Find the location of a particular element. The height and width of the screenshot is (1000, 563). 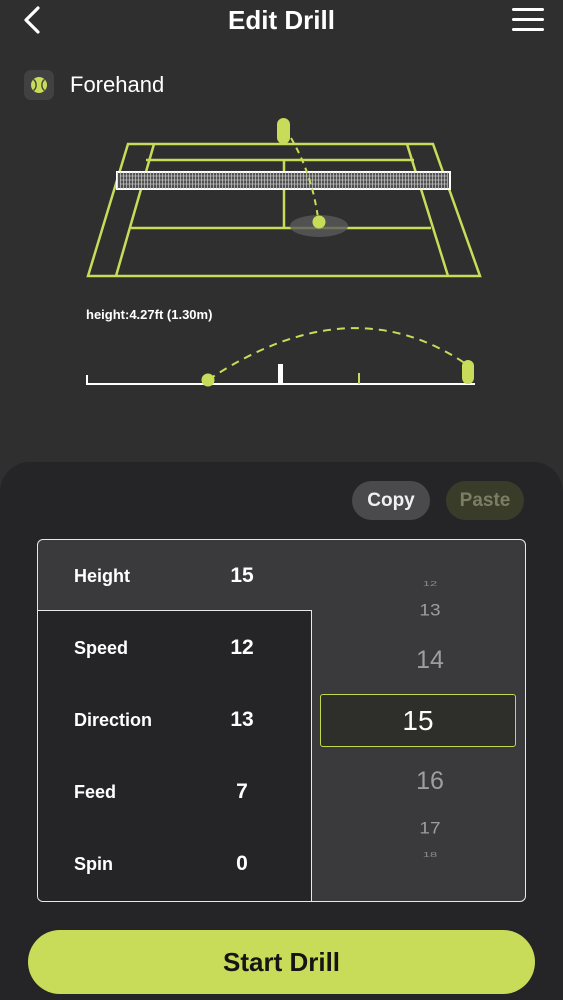

trajectory-side-view is located at coordinates (282, 355).